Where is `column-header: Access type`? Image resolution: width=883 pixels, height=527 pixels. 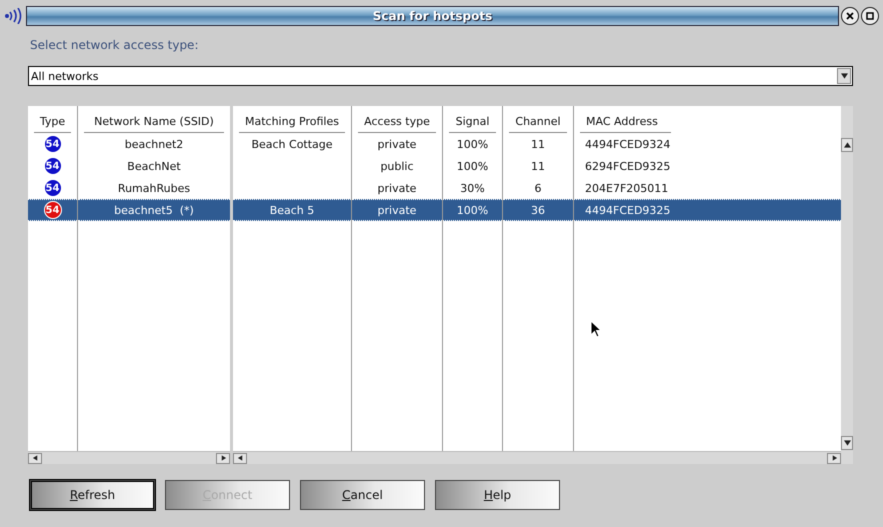
column-header: Access type is located at coordinates (397, 121).